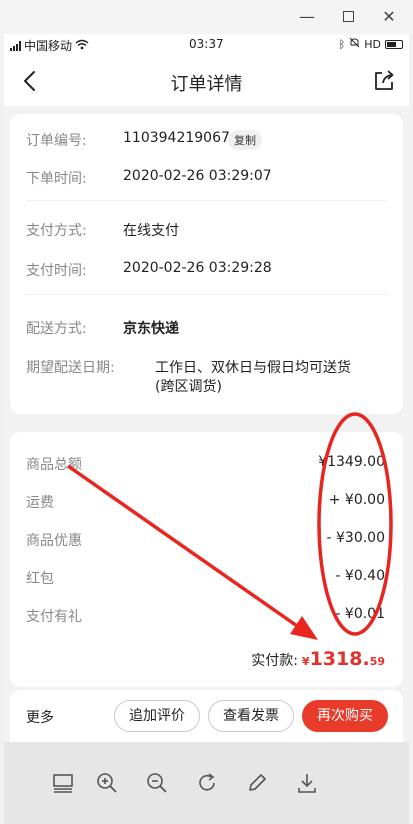 Image resolution: width=413 pixels, height=824 pixels. Describe the element at coordinates (389, 17) in the screenshot. I see `close-button: ✕` at that location.